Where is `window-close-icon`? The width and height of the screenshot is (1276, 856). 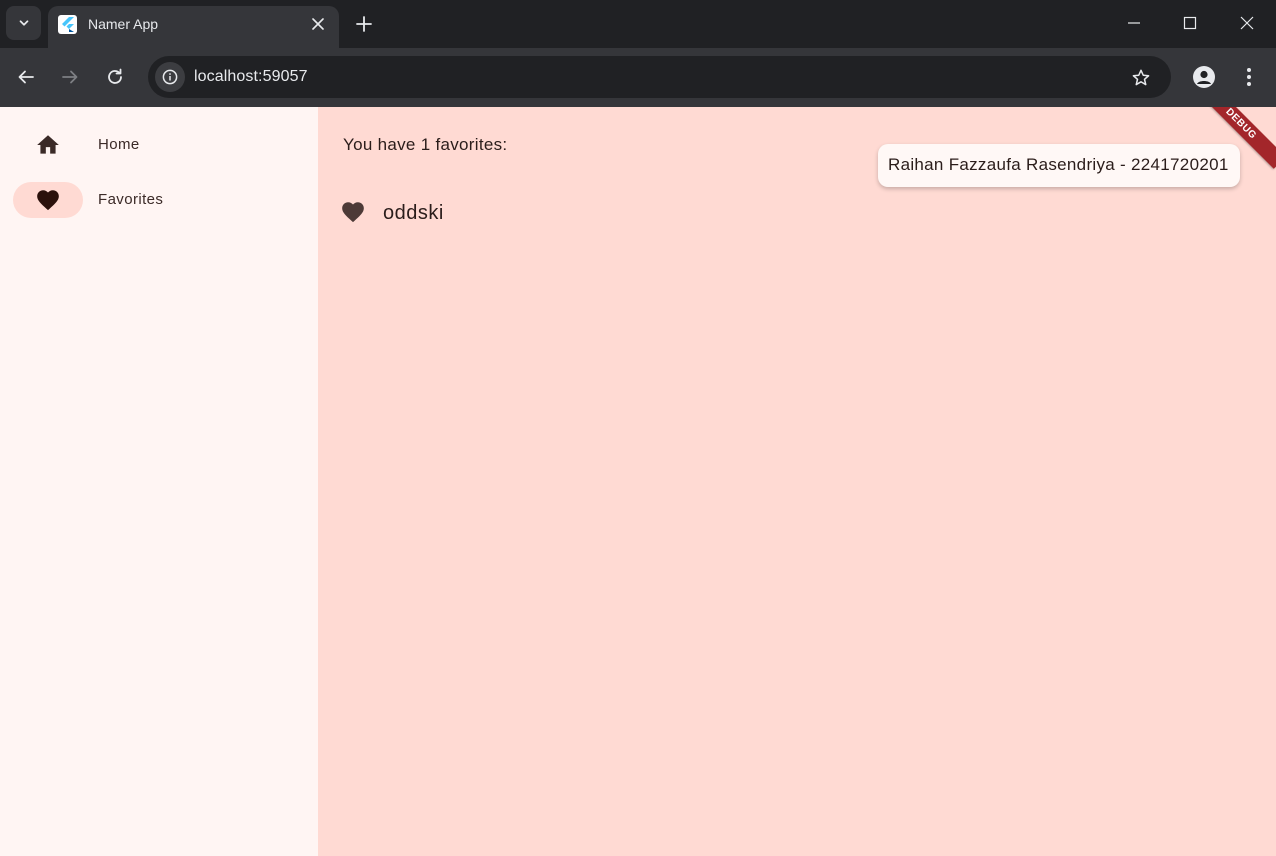 window-close-icon is located at coordinates (1247, 23).